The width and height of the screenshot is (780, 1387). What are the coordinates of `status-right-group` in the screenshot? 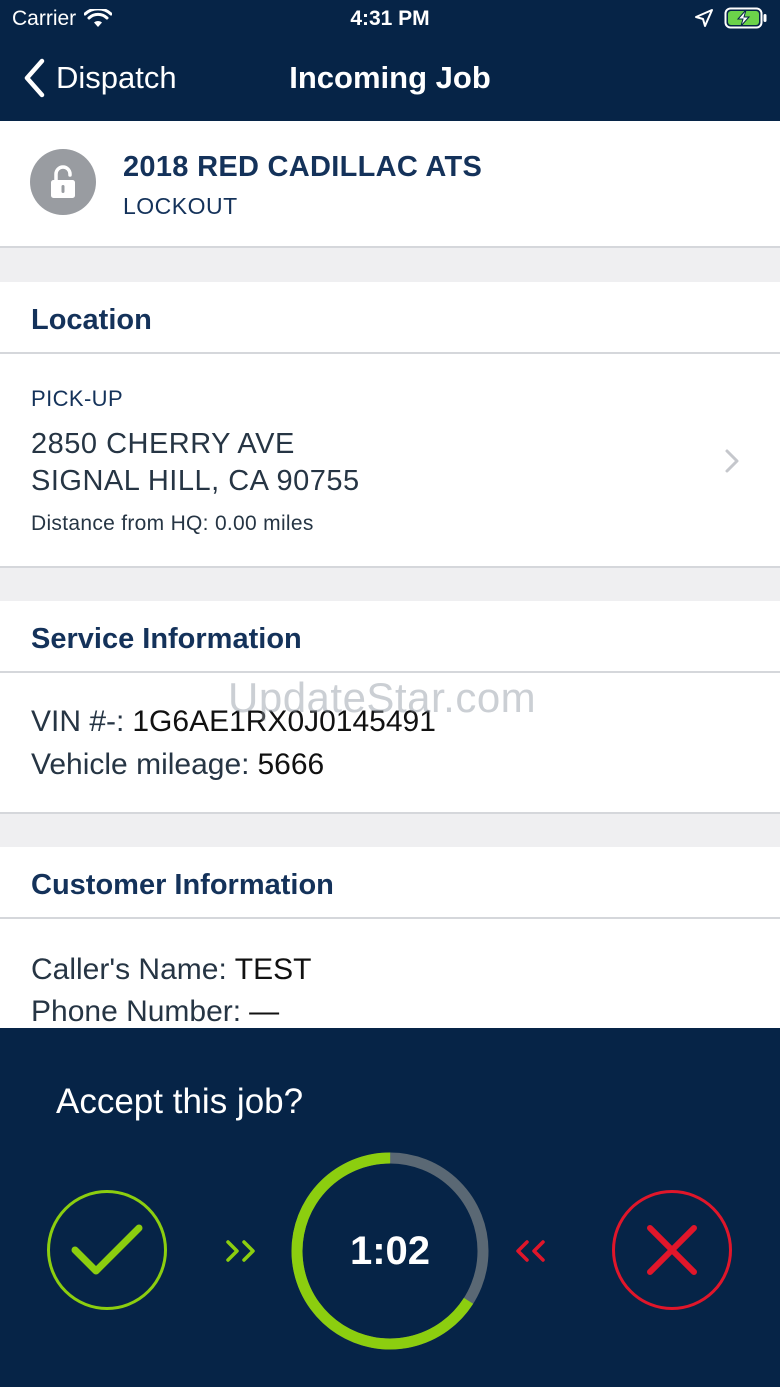 It's located at (731, 18).